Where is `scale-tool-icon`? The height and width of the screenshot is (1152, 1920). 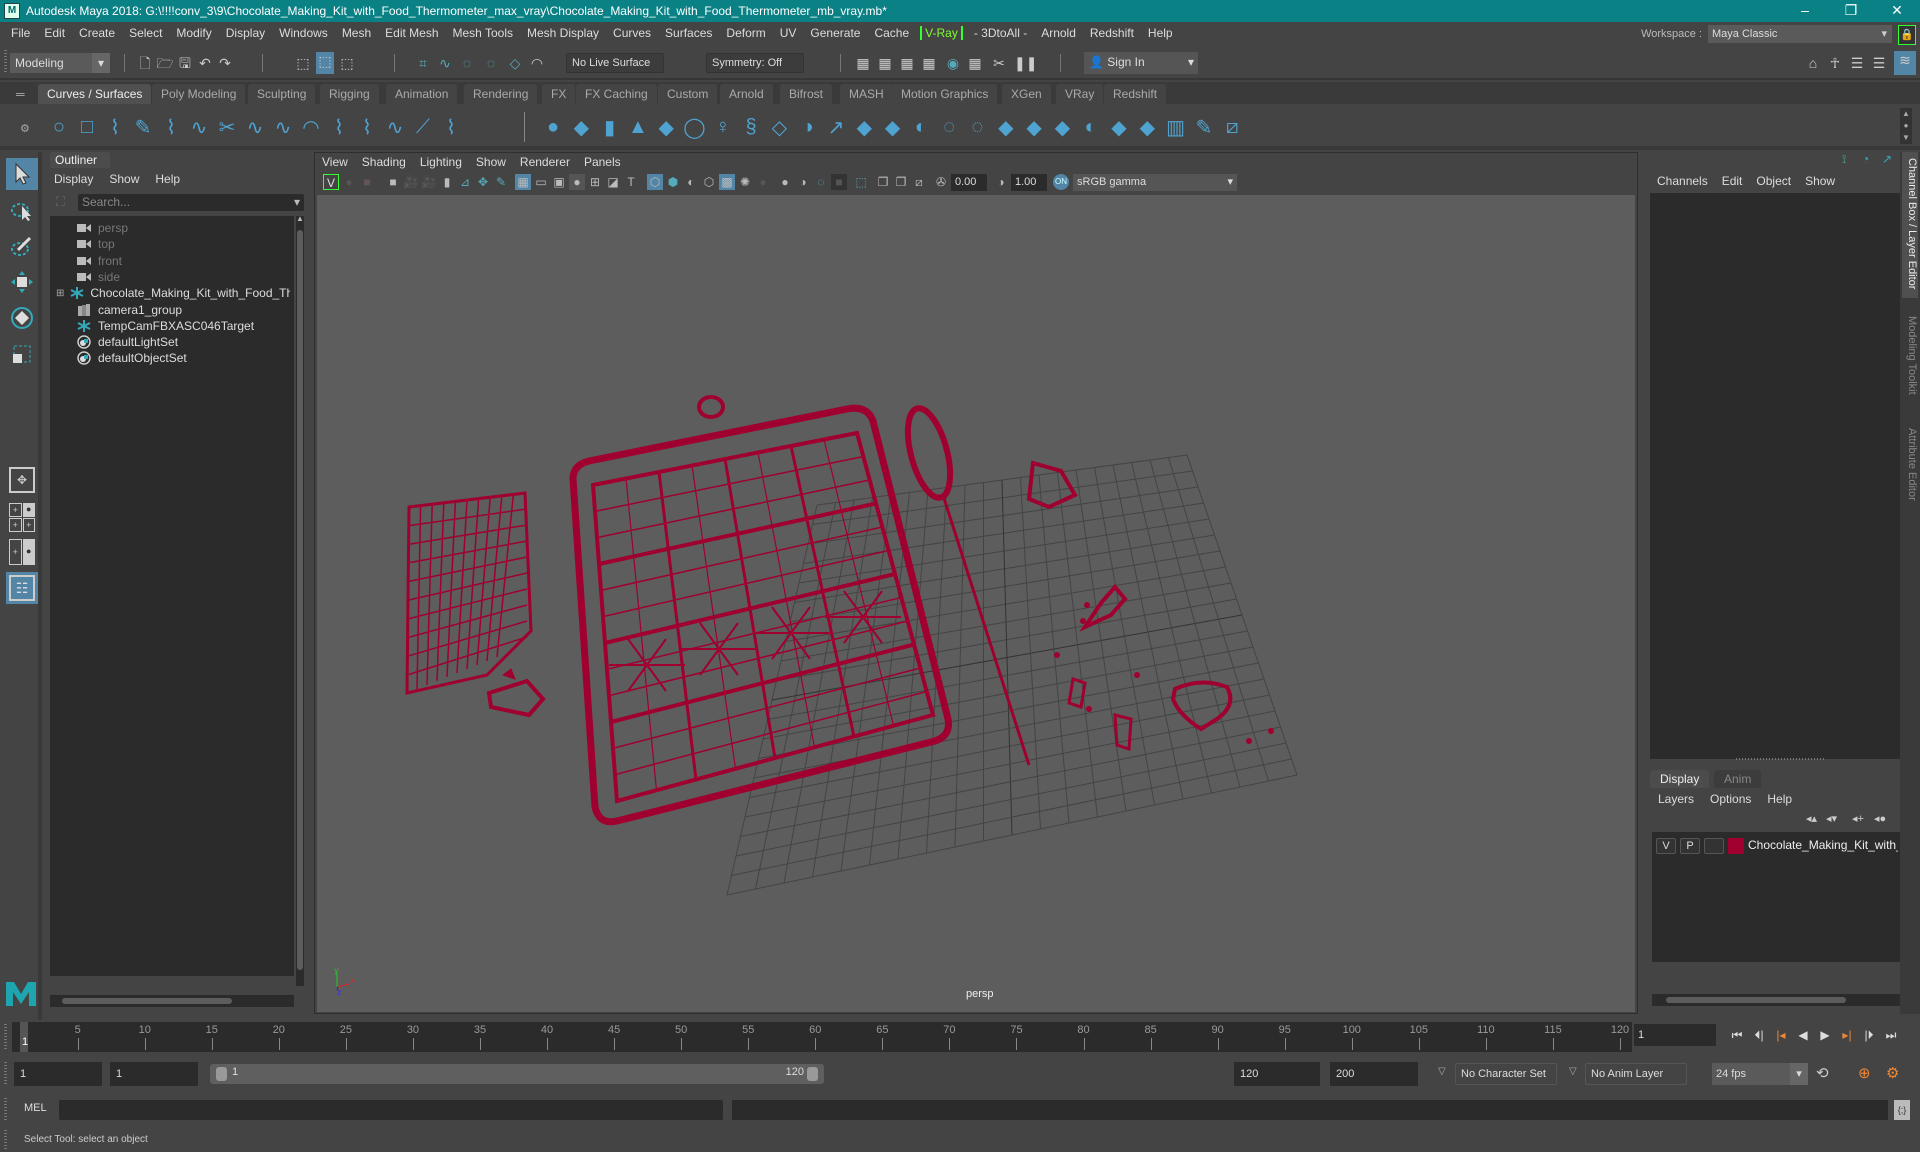
scale-tool-icon is located at coordinates (22, 354).